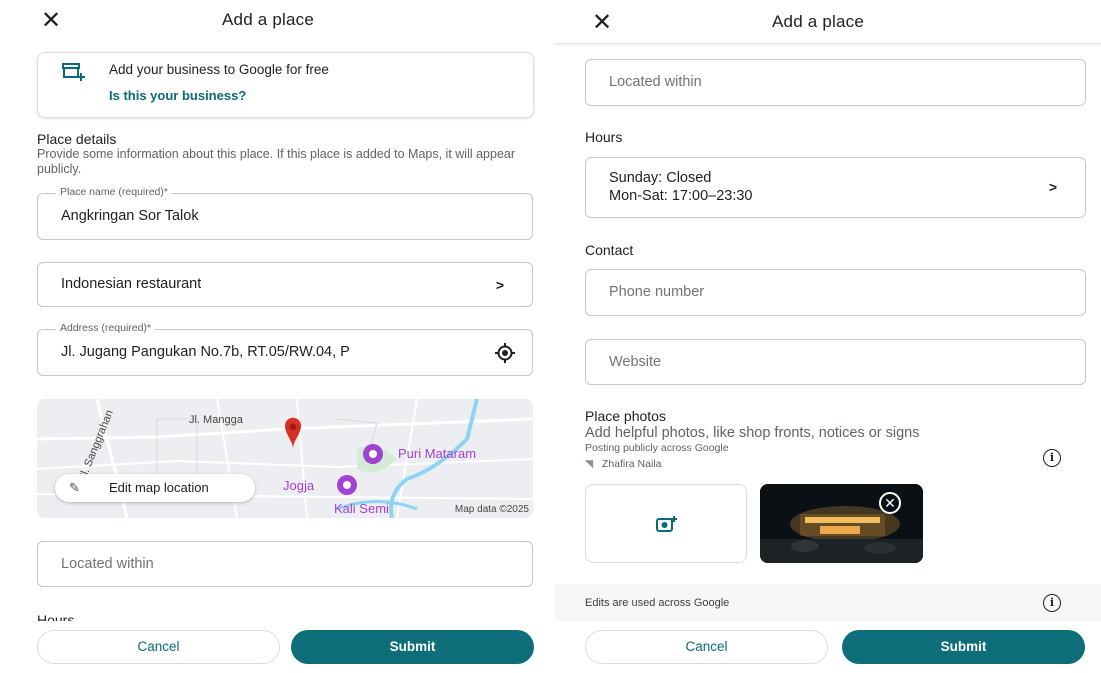  What do you see at coordinates (604, 137) in the screenshot?
I see `hours-heading: Hours` at bounding box center [604, 137].